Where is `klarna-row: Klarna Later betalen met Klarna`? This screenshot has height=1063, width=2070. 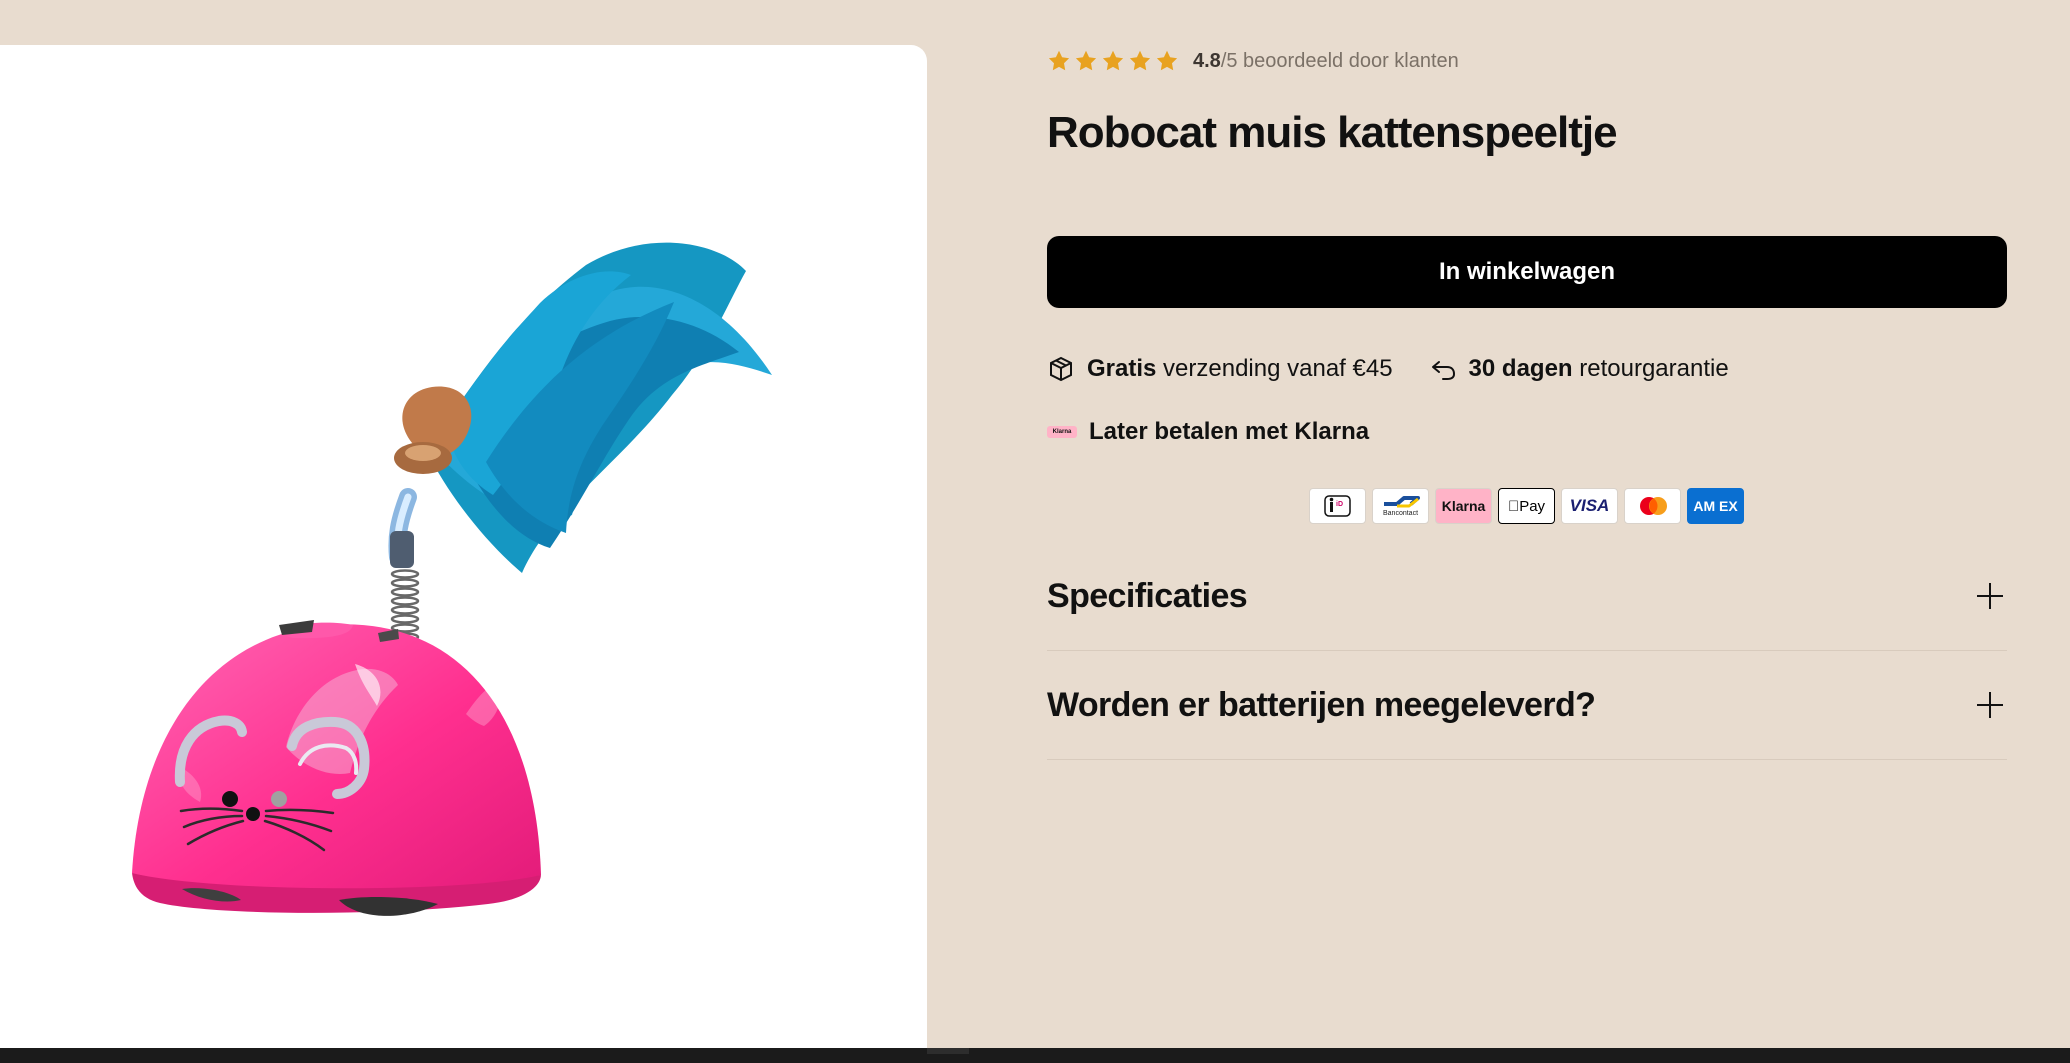 klarna-row: Klarna Later betalen met Klarna is located at coordinates (1208, 432).